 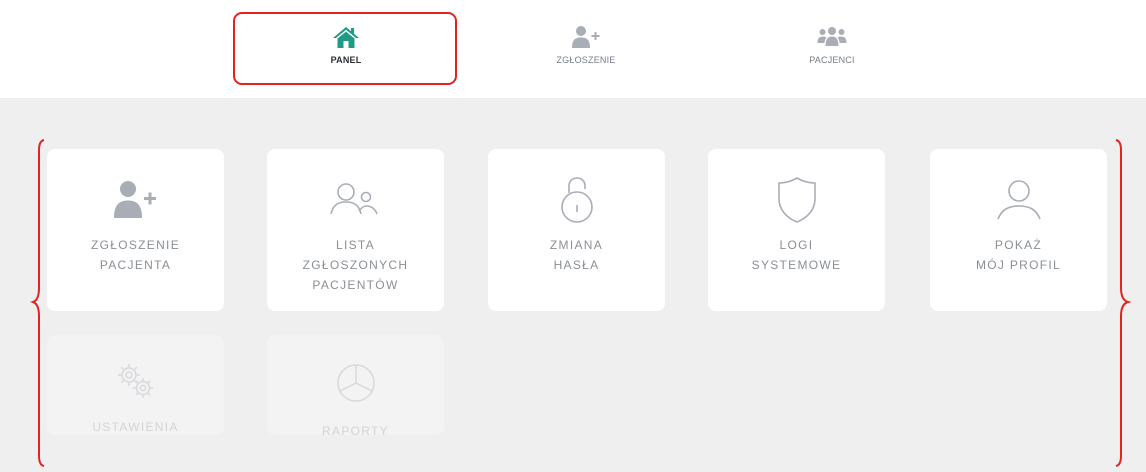 What do you see at coordinates (135, 255) in the screenshot?
I see `tile-label: ZGŁOSZENIE PACJENTA` at bounding box center [135, 255].